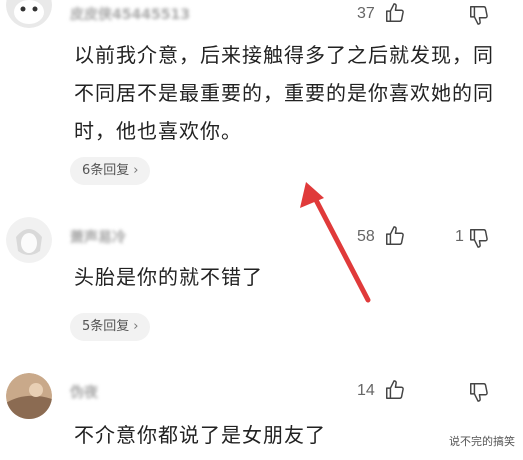 Image resolution: width=523 pixels, height=460 pixels. I want to click on like-count: 14, so click(366, 390).